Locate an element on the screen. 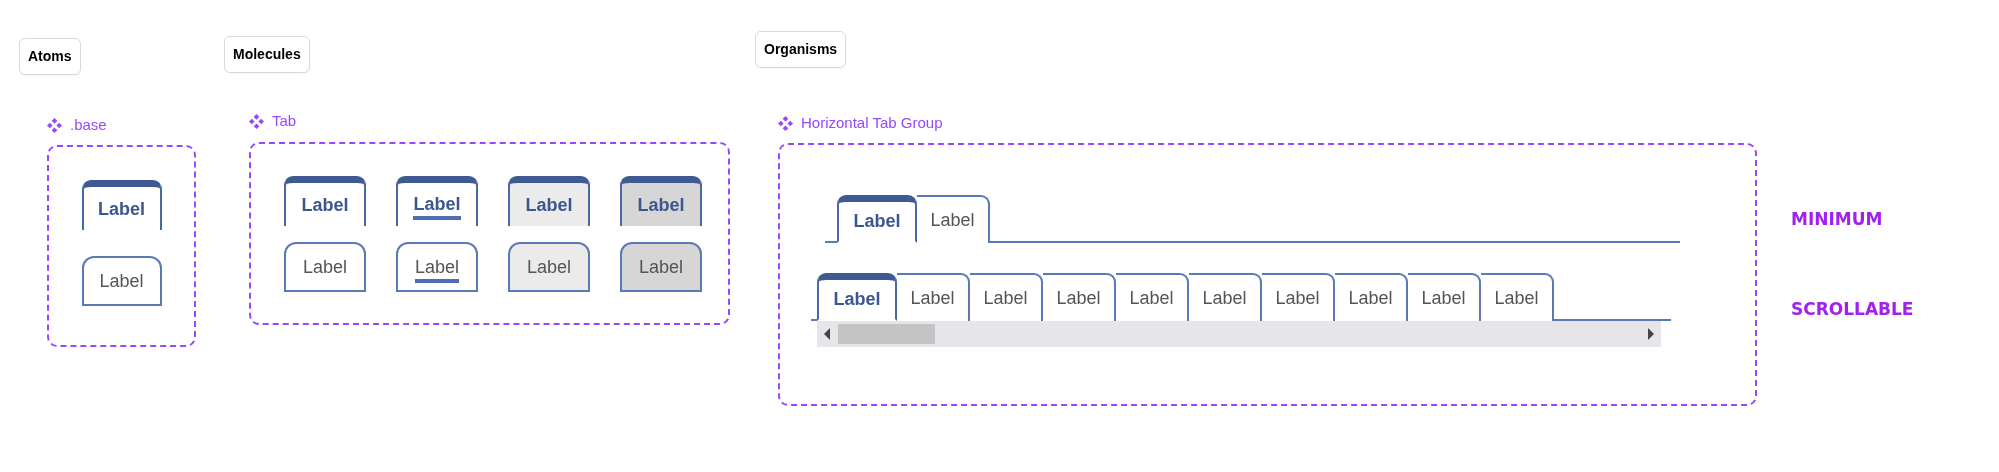 This screenshot has height=472, width=1999. scrollbar-thumb is located at coordinates (886, 334).